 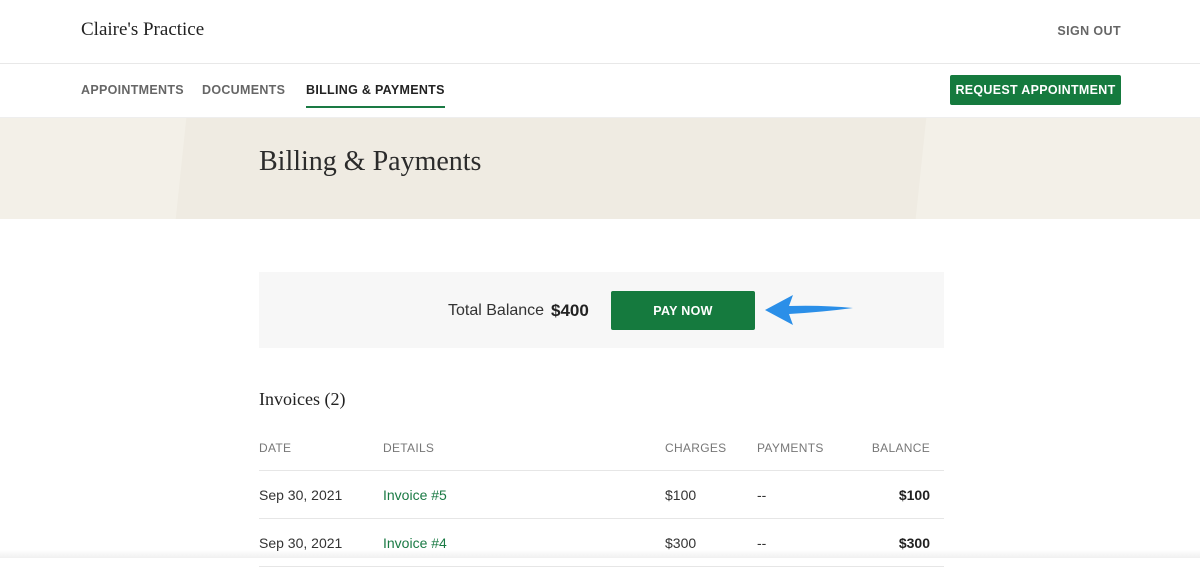 I want to click on invoice-balance: $300, so click(x=914, y=543).